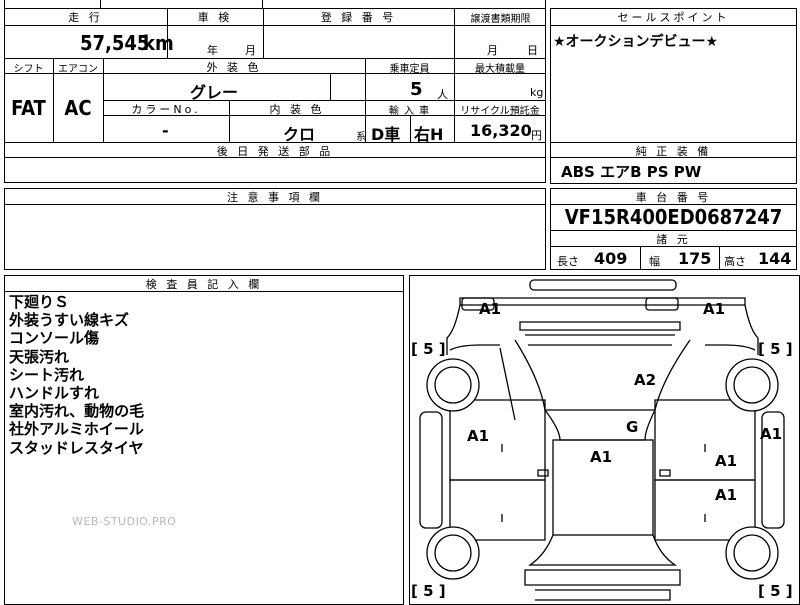 The image size is (800, 605). I want to click on length-label: 長さ, so click(568, 261).